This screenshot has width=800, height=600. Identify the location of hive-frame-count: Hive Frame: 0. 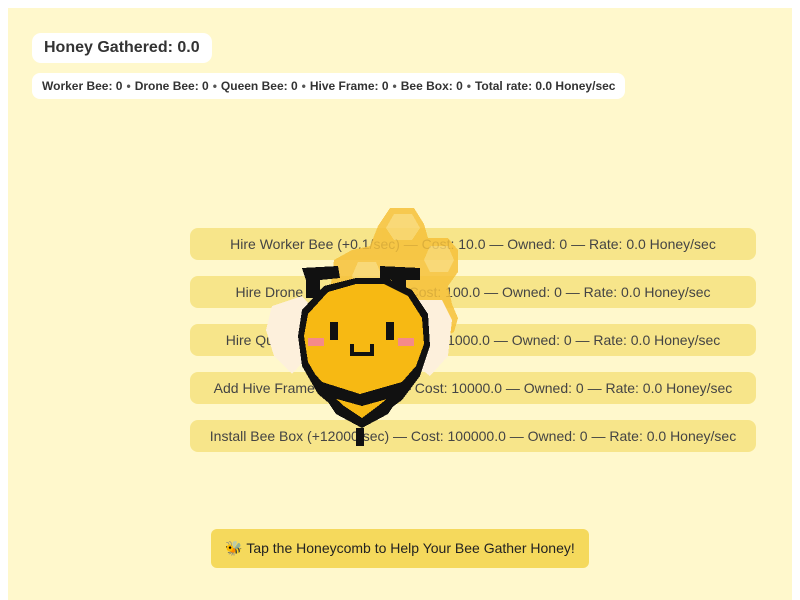
(349, 86).